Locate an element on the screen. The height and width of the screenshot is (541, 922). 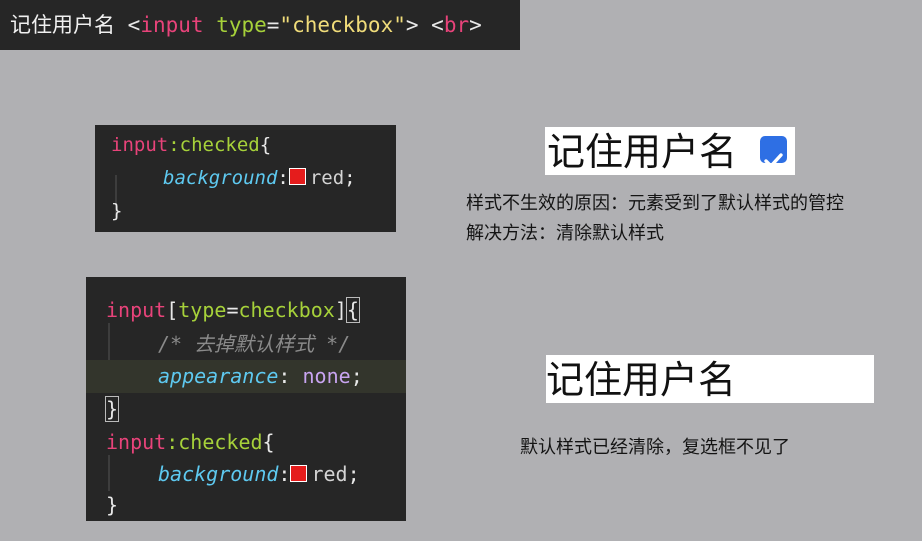
attr-value: "checkbox" is located at coordinates (342, 25).